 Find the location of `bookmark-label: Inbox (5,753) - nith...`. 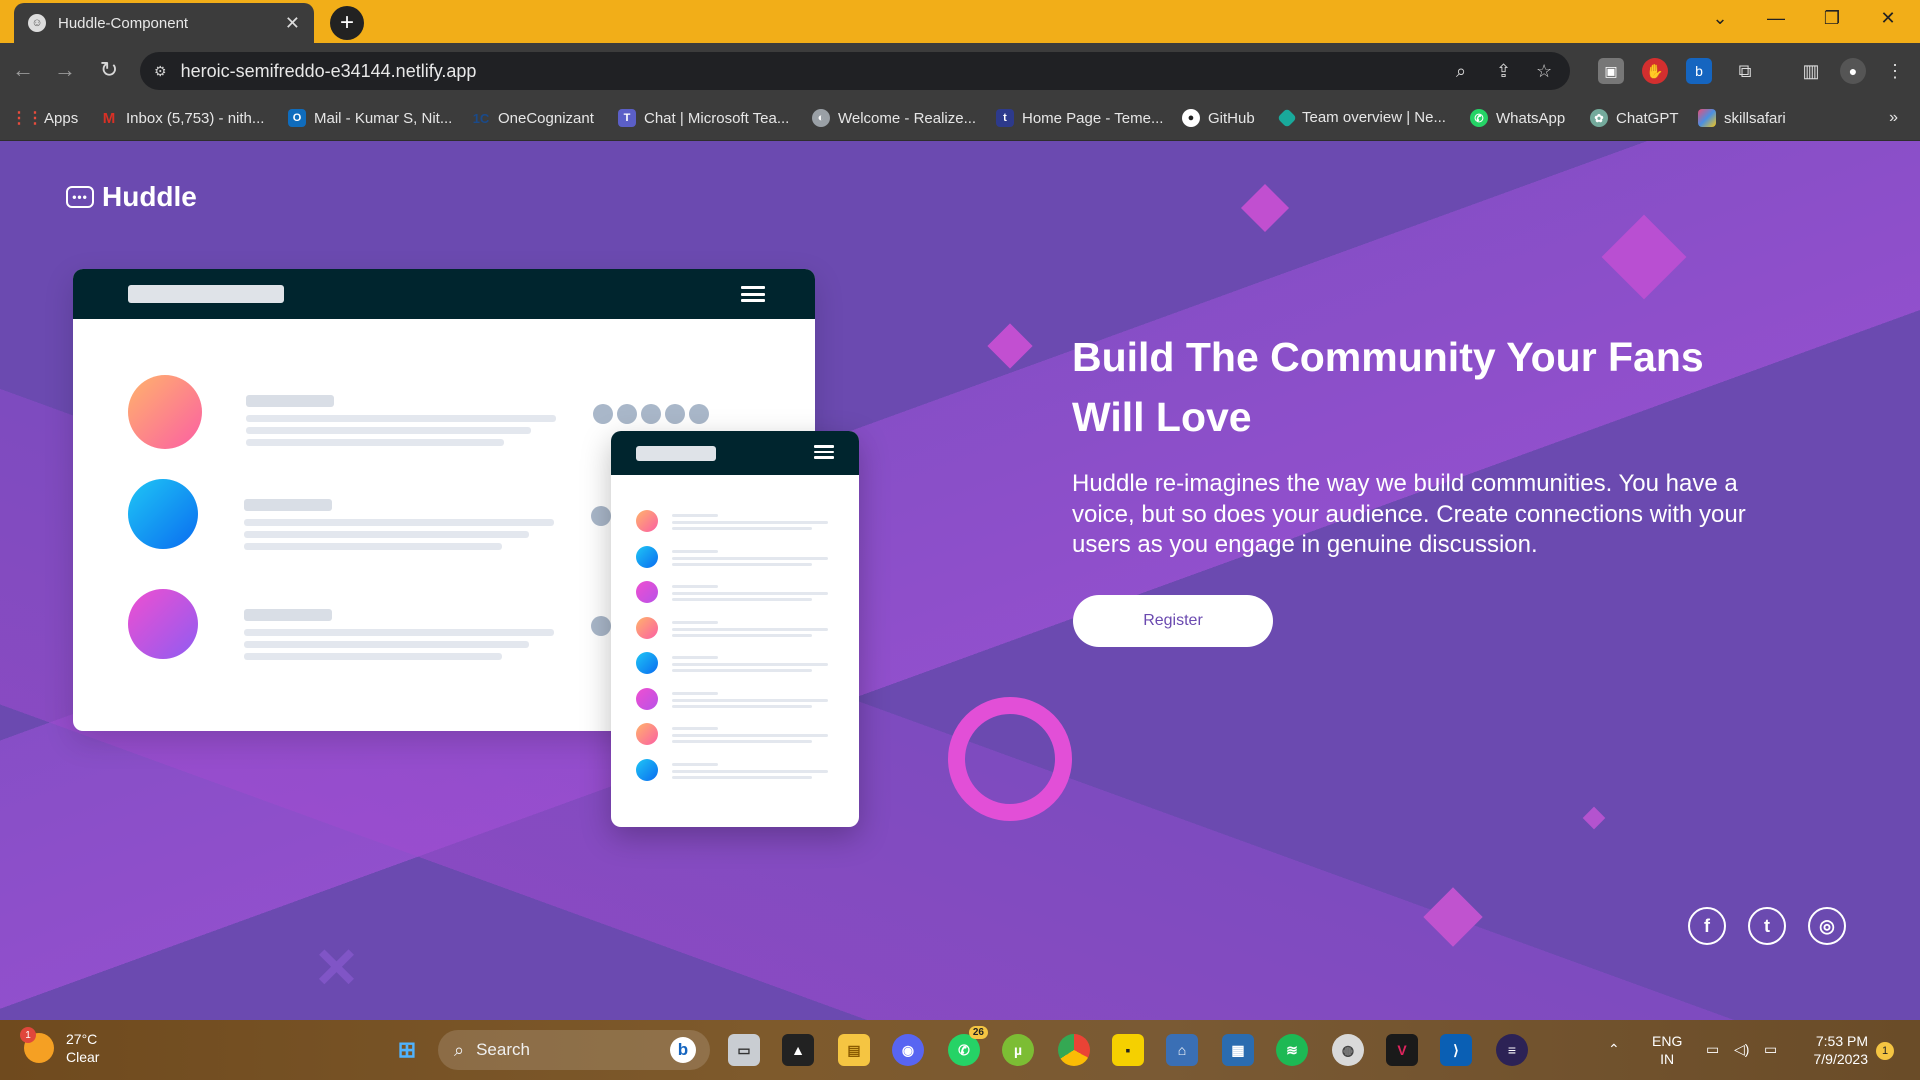

bookmark-label: Inbox (5,753) - nith... is located at coordinates (195, 118).